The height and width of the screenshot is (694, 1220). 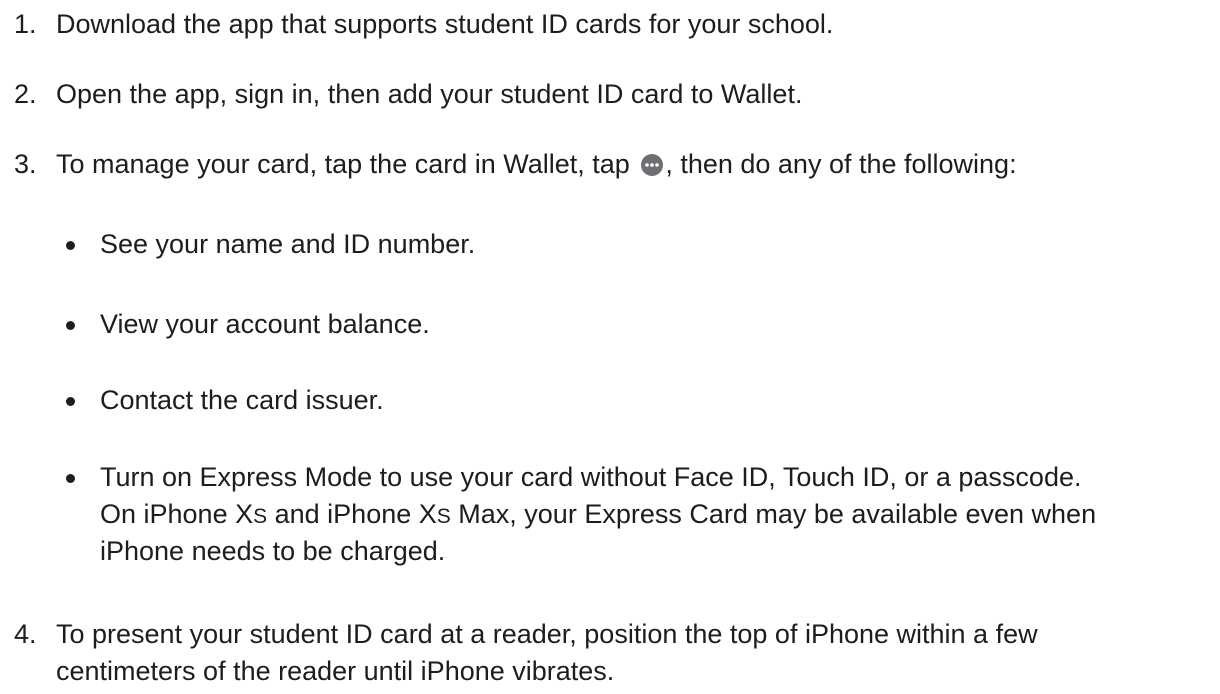 What do you see at coordinates (841, 164) in the screenshot?
I see `step-text-part: , then do any of the following:` at bounding box center [841, 164].